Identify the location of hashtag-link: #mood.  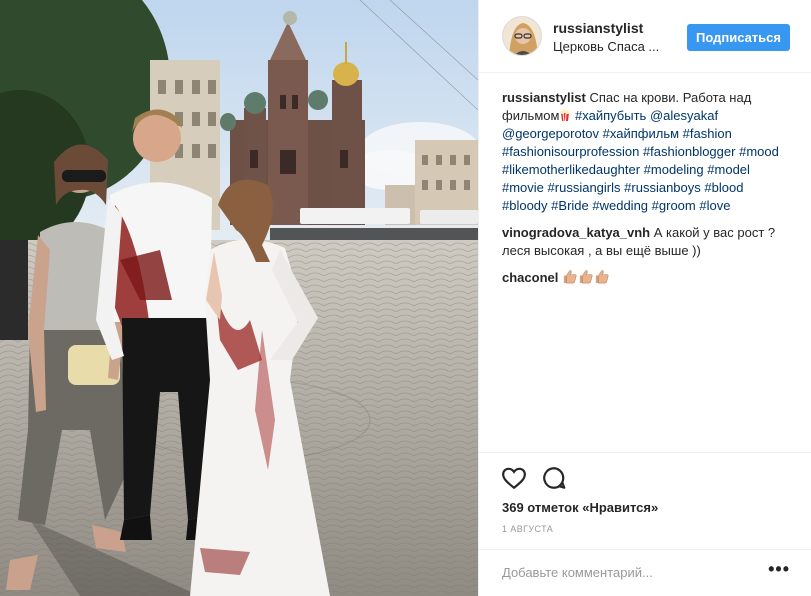
(759, 151).